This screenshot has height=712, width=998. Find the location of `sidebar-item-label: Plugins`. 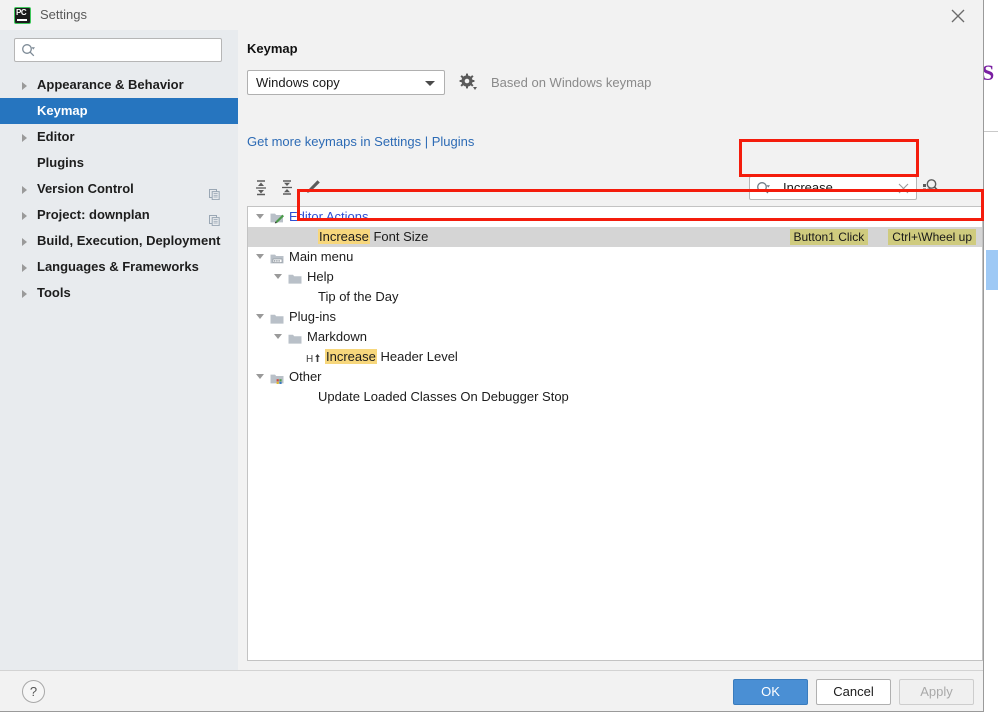

sidebar-item-label: Plugins is located at coordinates (60, 162).